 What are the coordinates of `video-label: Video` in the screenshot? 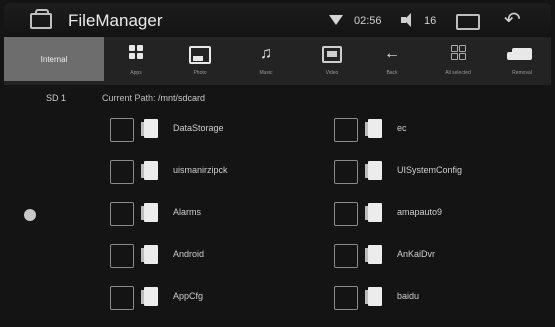 It's located at (332, 73).